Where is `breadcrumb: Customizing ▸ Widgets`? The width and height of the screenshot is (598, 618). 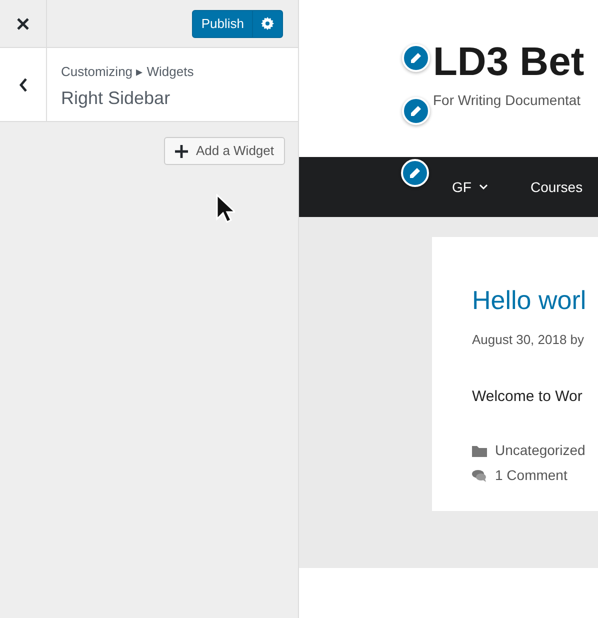 breadcrumb: Customizing ▸ Widgets is located at coordinates (127, 72).